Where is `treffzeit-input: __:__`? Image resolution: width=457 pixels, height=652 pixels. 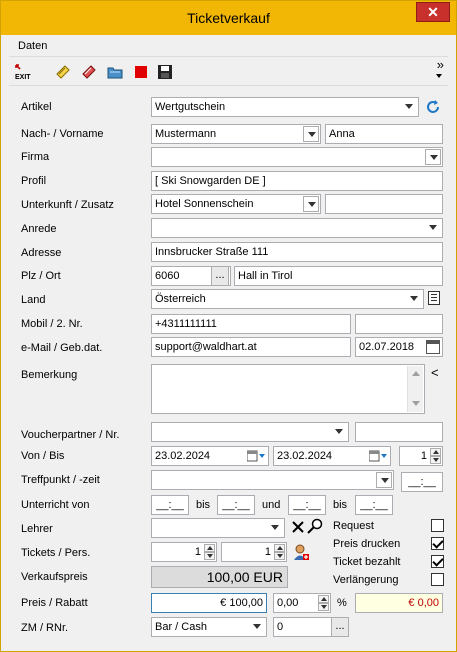 treffzeit-input: __:__ is located at coordinates (422, 482).